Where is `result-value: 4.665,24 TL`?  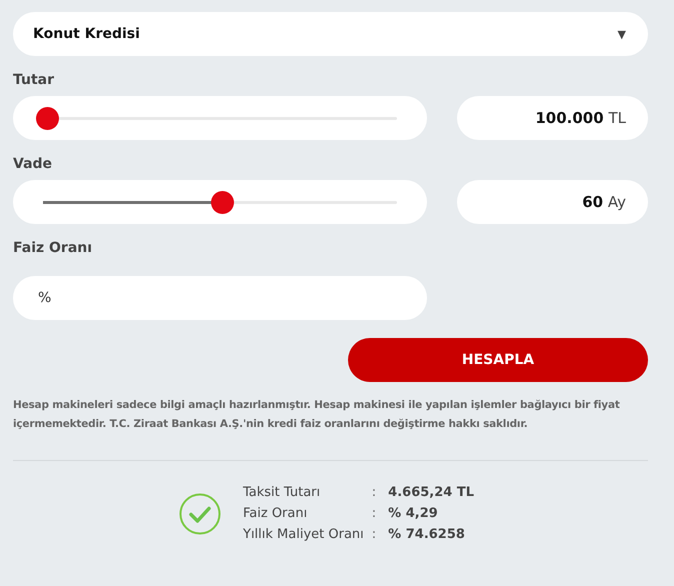
result-value: 4.665,24 TL is located at coordinates (431, 492).